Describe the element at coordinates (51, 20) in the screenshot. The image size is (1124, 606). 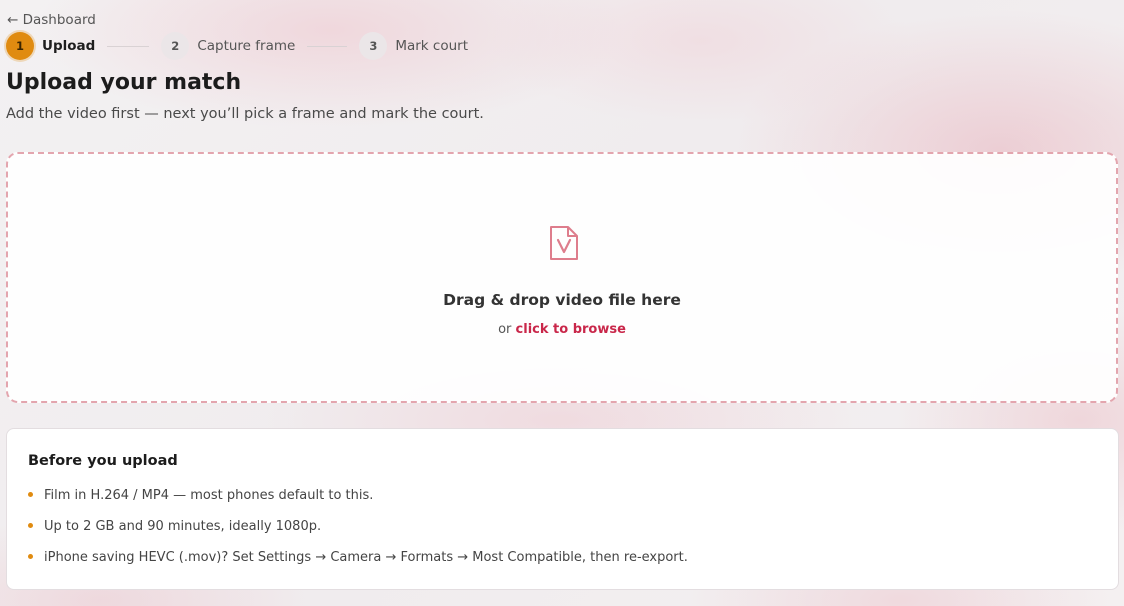
I see `back-to-dashboard-link: ← Dashboard` at that location.